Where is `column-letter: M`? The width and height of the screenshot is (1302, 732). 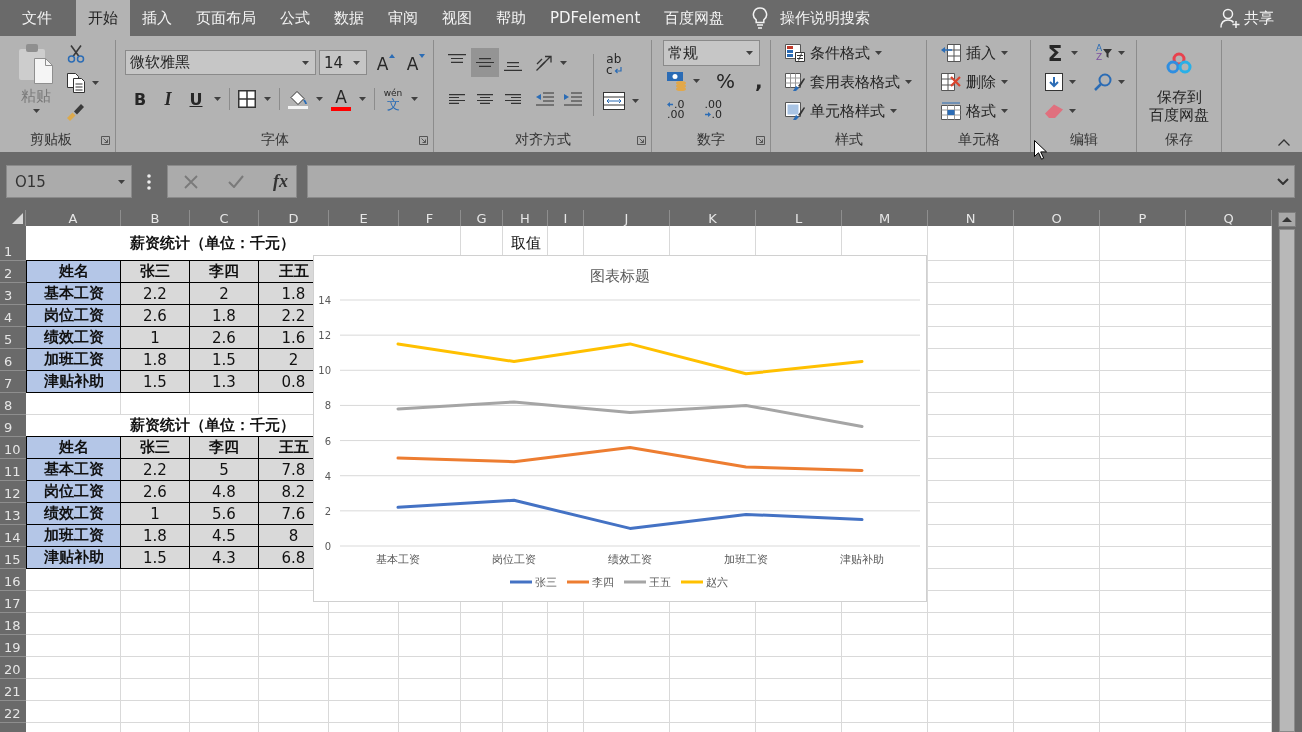 column-letter: M is located at coordinates (885, 218).